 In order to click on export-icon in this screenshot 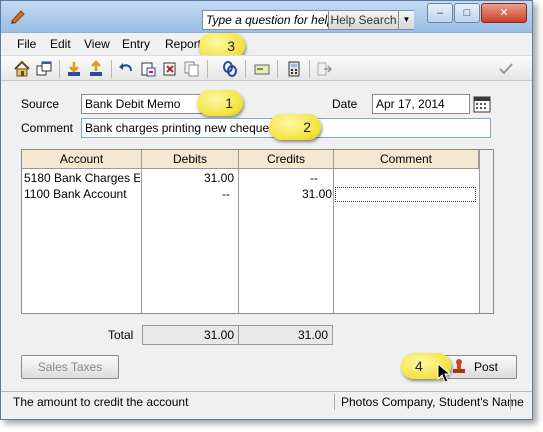, I will do `click(324, 69)`.